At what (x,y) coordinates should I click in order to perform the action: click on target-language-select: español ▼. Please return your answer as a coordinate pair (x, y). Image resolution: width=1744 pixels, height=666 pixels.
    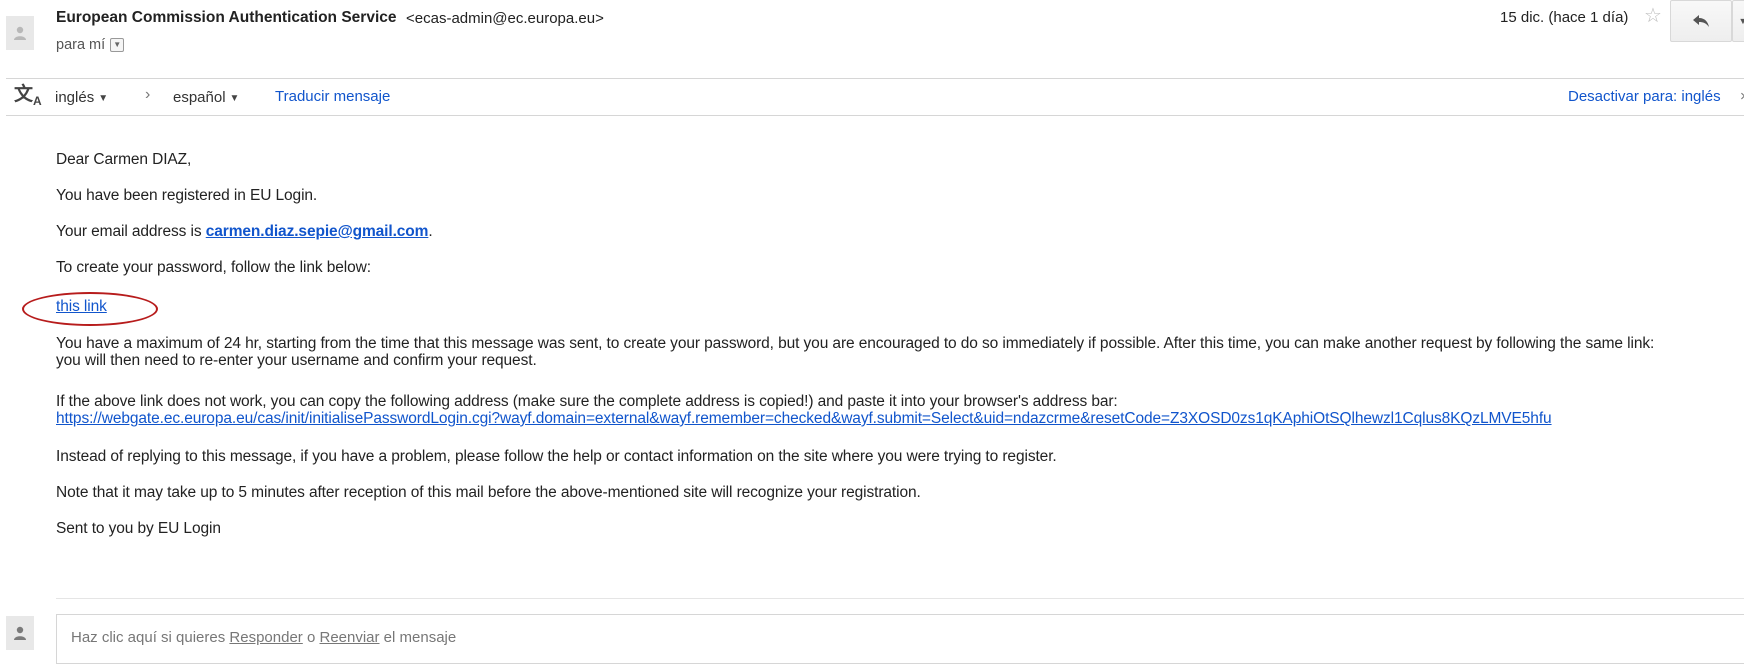
    Looking at the image, I should click on (206, 97).